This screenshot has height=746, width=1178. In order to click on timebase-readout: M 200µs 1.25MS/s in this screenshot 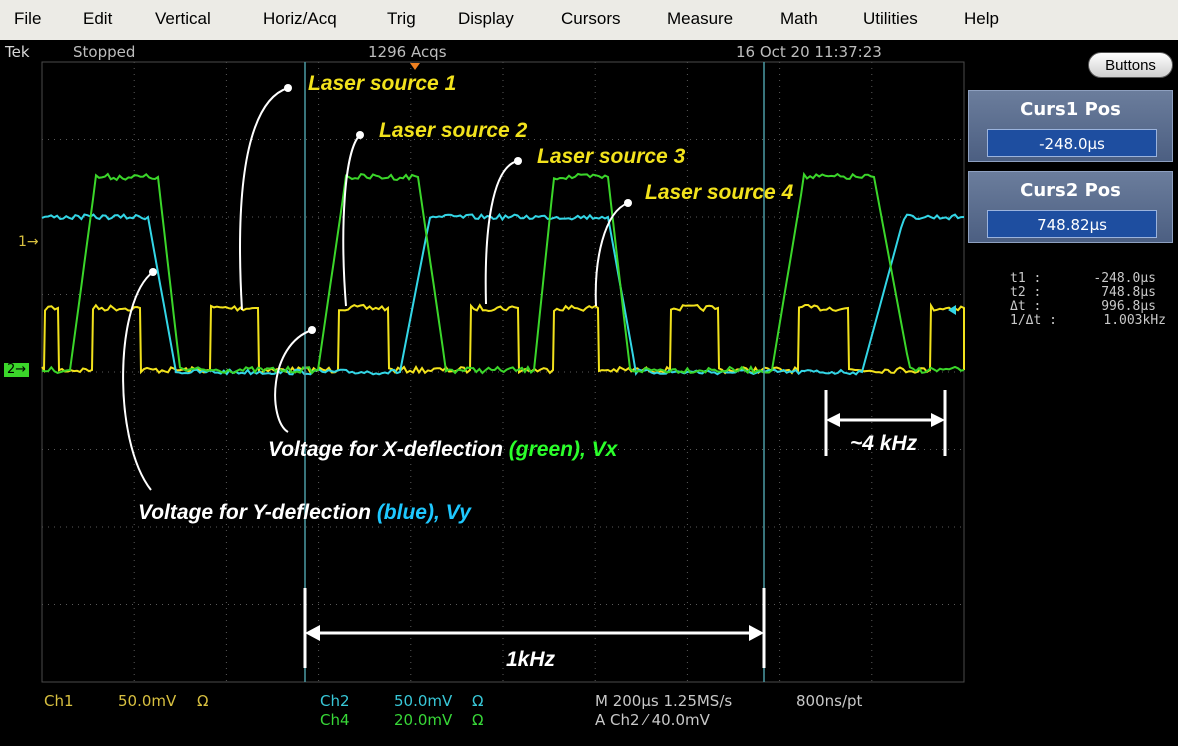, I will do `click(663, 701)`.